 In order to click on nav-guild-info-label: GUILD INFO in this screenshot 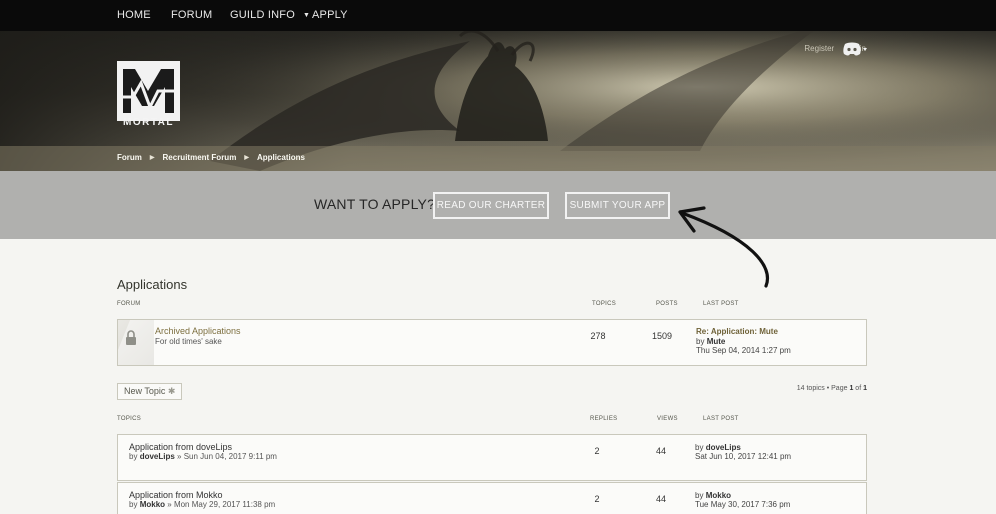, I will do `click(262, 15)`.